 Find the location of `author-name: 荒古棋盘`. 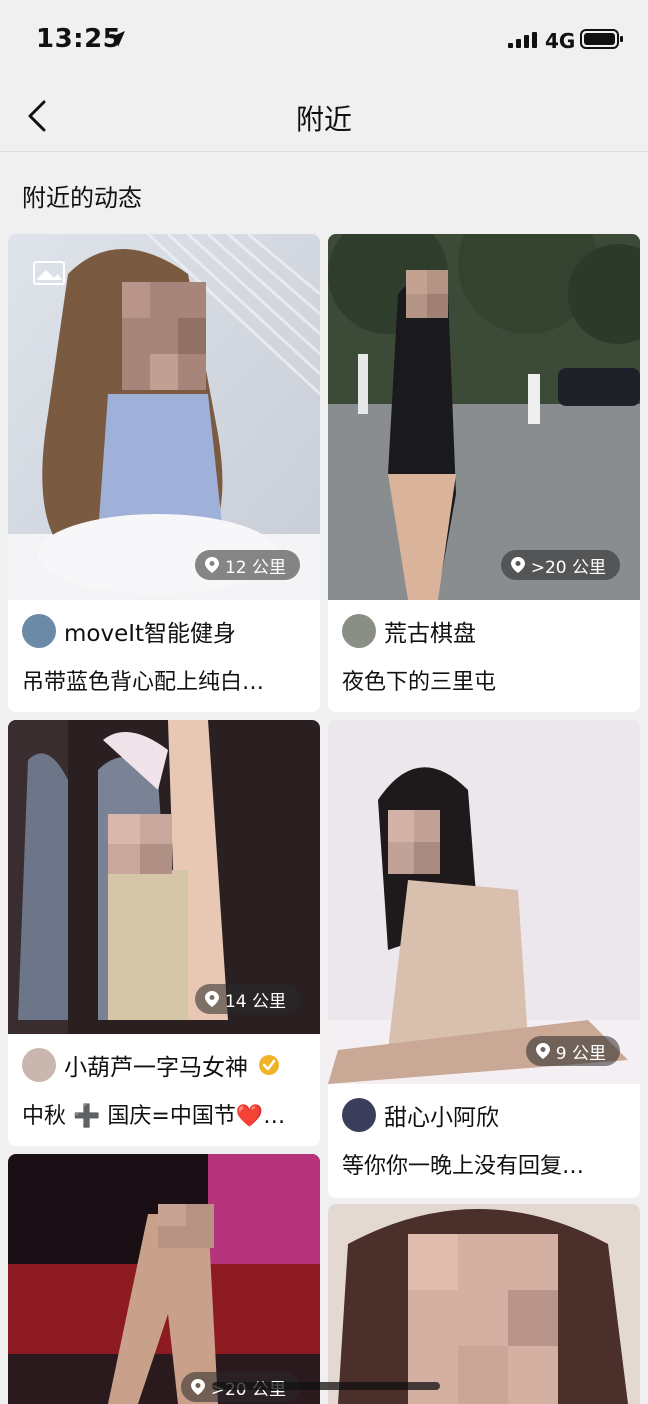

author-name: 荒古棋盘 is located at coordinates (430, 631).